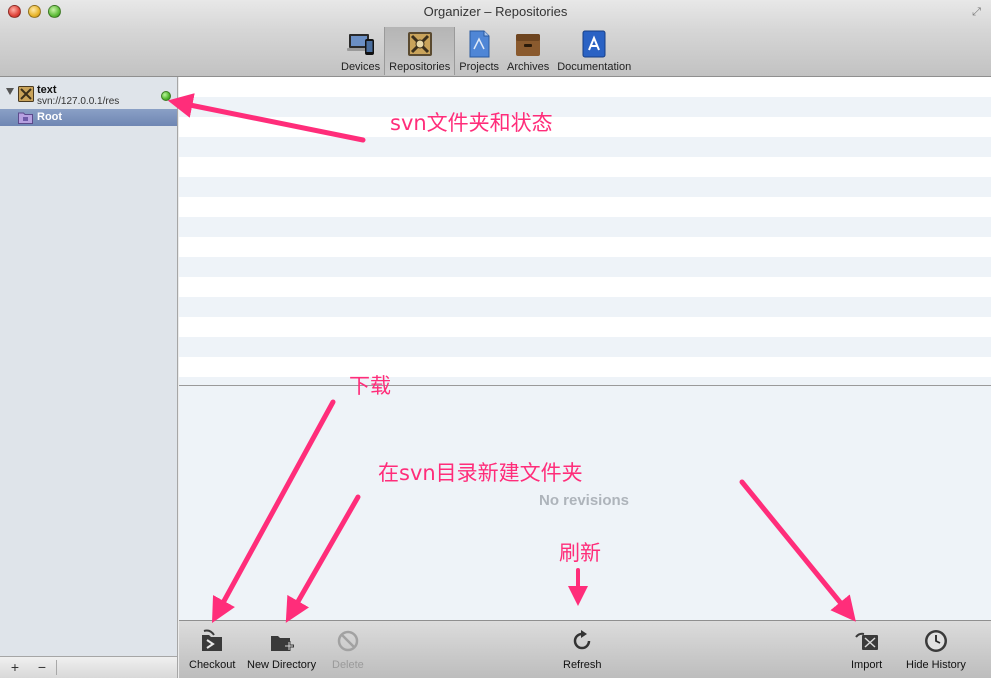  I want to click on footer-divider, so click(56, 667).